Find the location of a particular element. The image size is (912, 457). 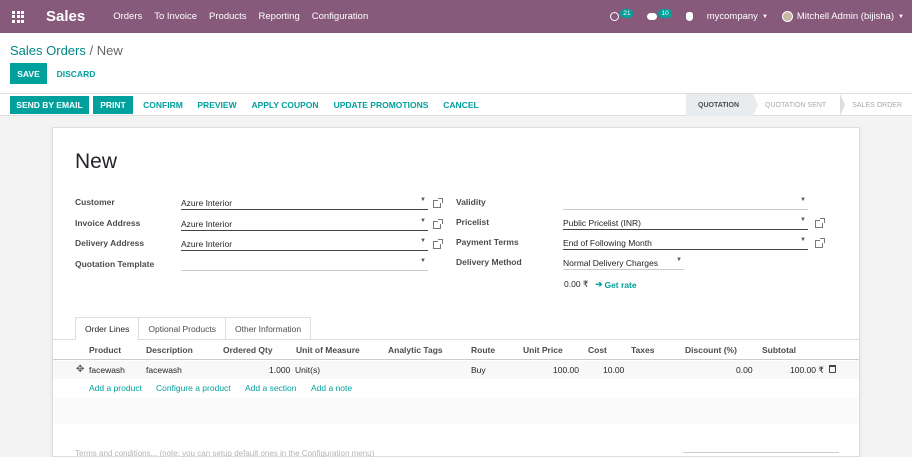

stage-sales-order: SALES ORDER is located at coordinates (876, 105).